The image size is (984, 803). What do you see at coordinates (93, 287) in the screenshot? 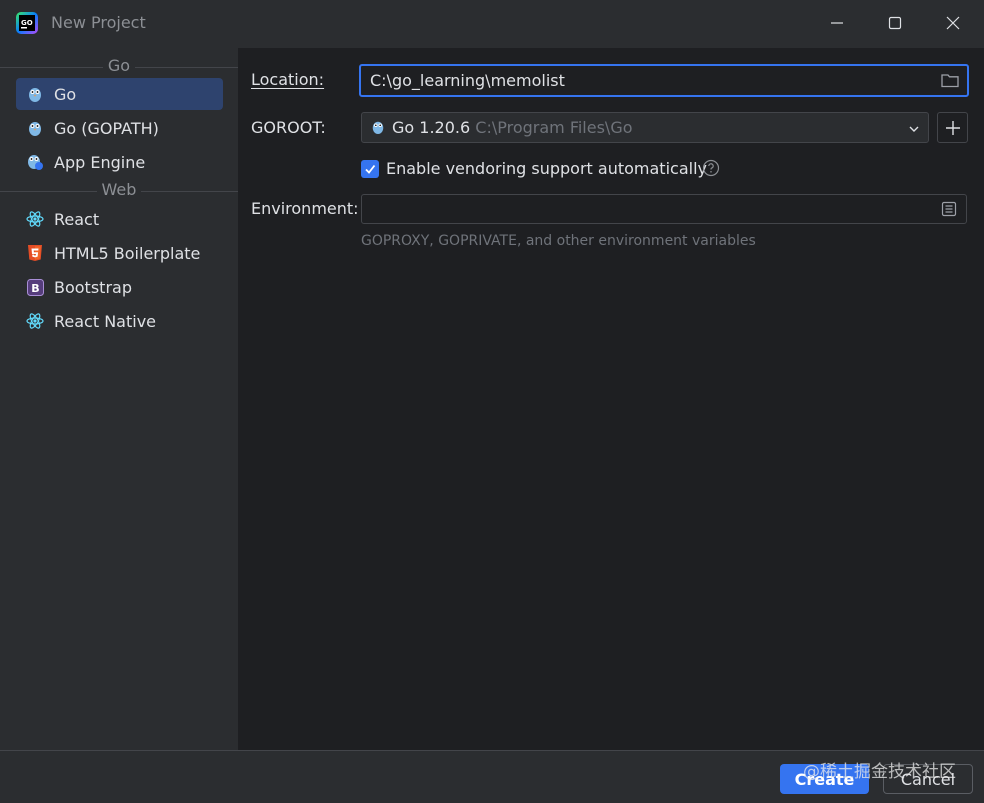
I see `sidebar-item-label: Bootstrap` at bounding box center [93, 287].